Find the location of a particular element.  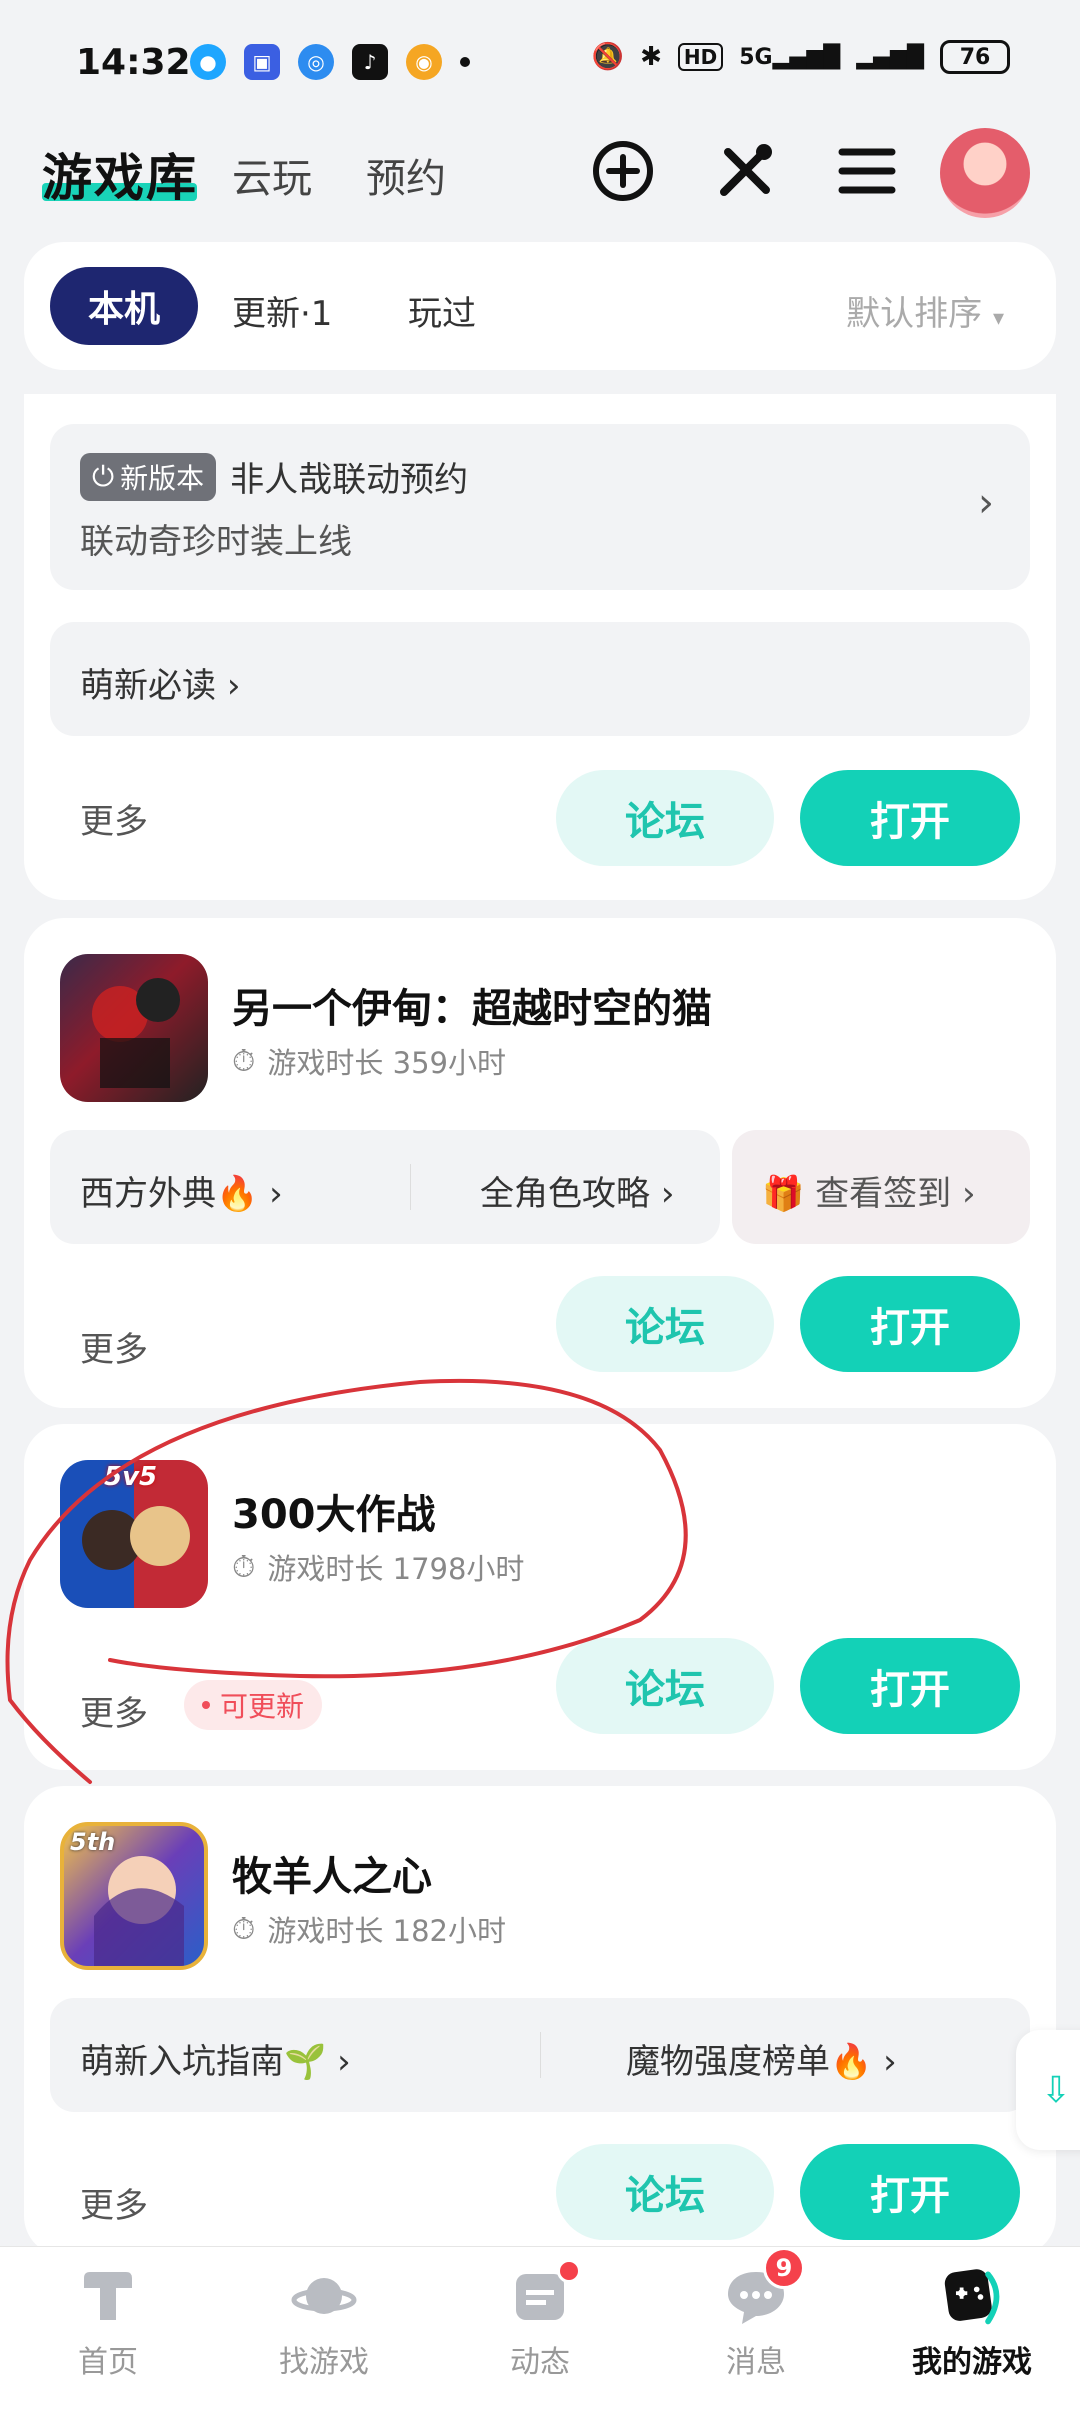

download-side-tab: ⇩ is located at coordinates (1048, 2090).